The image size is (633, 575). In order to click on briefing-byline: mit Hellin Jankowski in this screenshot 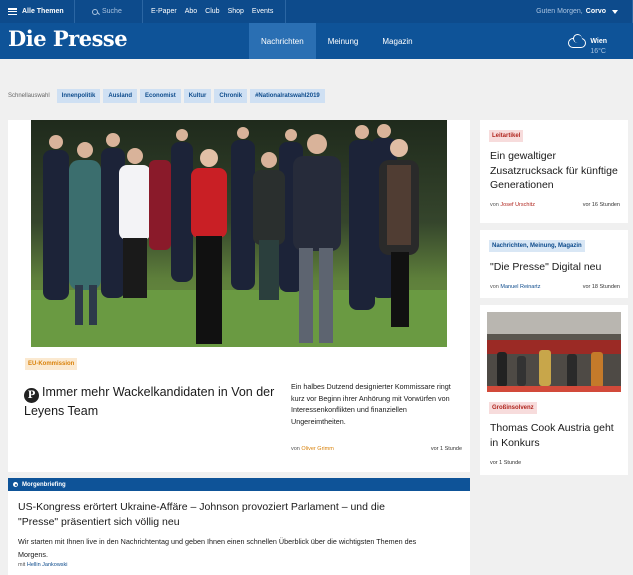, I will do `click(43, 565)`.